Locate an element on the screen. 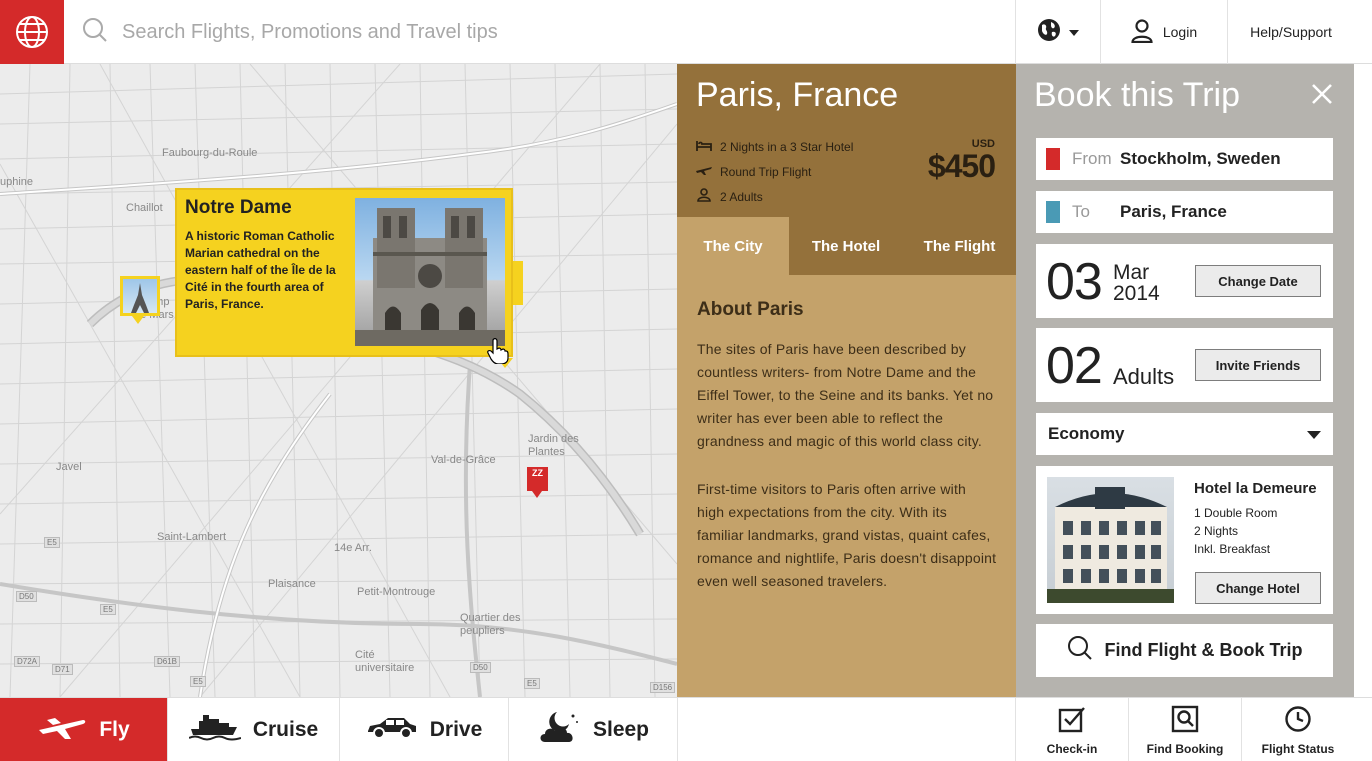  map-label: Faubourg-du-Roule is located at coordinates (210, 153).